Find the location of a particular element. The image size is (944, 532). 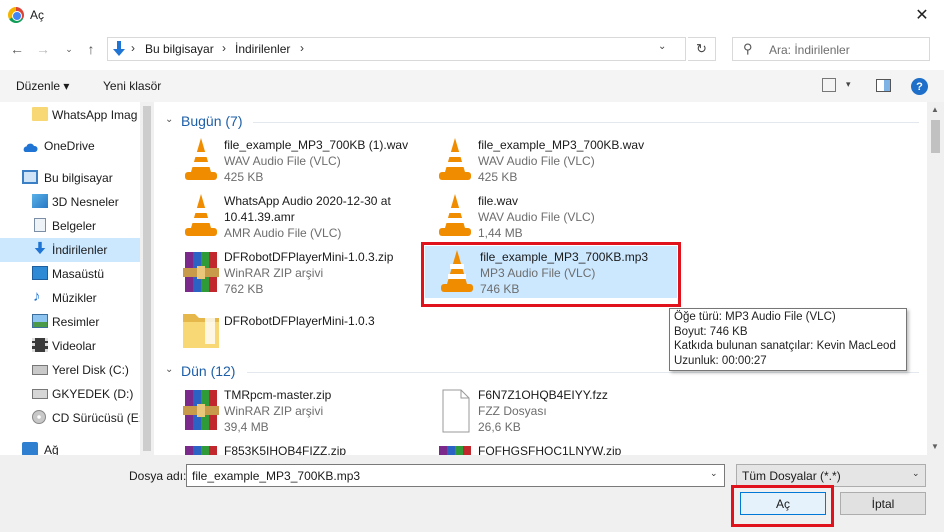

search-input: ⚲ Ara: İndirilenler is located at coordinates (831, 49).